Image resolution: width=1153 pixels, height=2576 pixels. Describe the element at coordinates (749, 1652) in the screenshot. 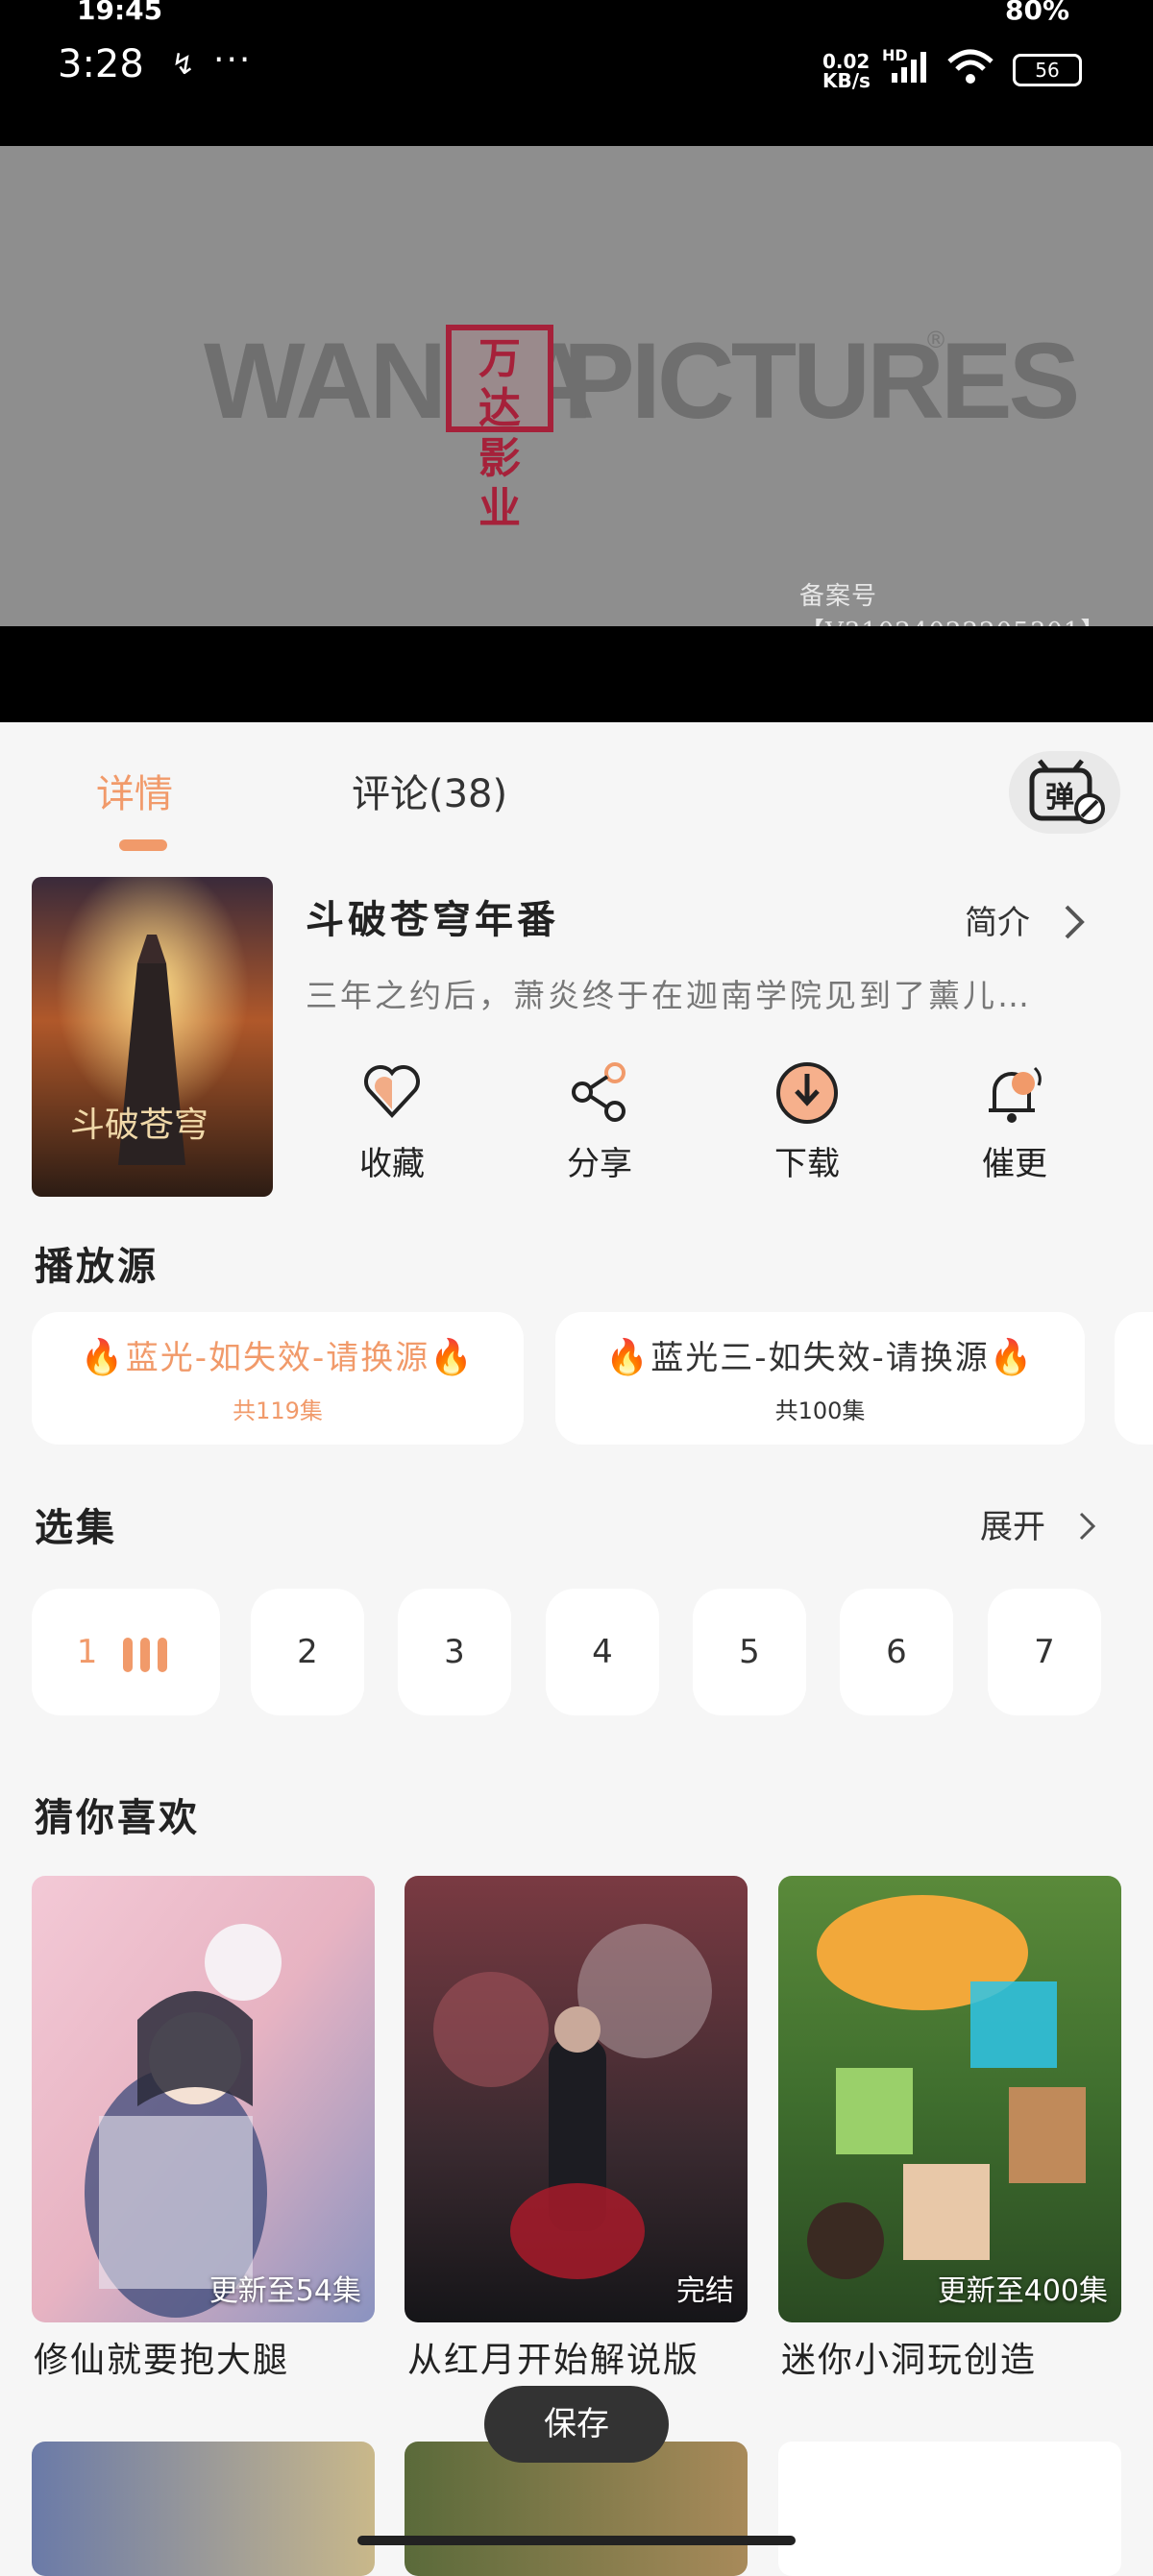

I see `episode-5: 5` at that location.